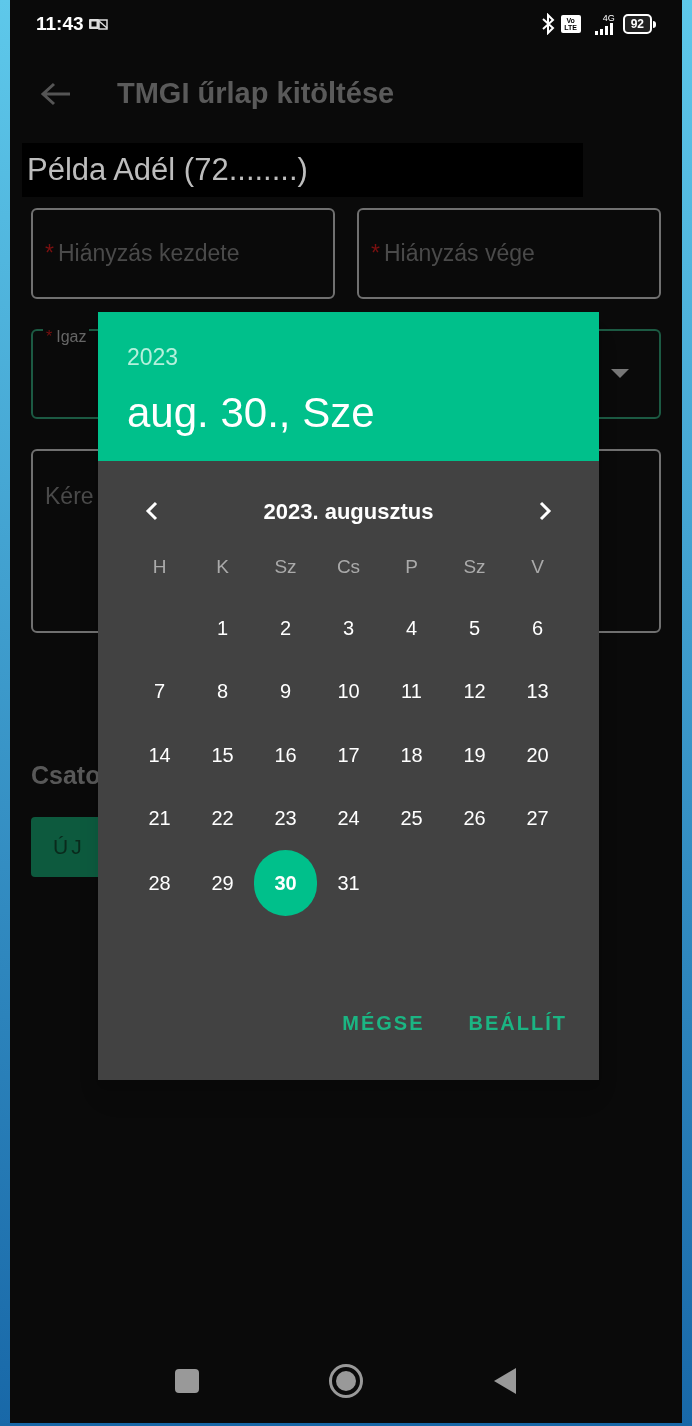 Image resolution: width=692 pixels, height=1426 pixels. Describe the element at coordinates (474, 627) in the screenshot. I see `calendar-day: 5` at that location.